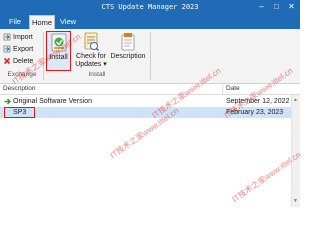  I want to click on group-label-install: Install, so click(97, 74).